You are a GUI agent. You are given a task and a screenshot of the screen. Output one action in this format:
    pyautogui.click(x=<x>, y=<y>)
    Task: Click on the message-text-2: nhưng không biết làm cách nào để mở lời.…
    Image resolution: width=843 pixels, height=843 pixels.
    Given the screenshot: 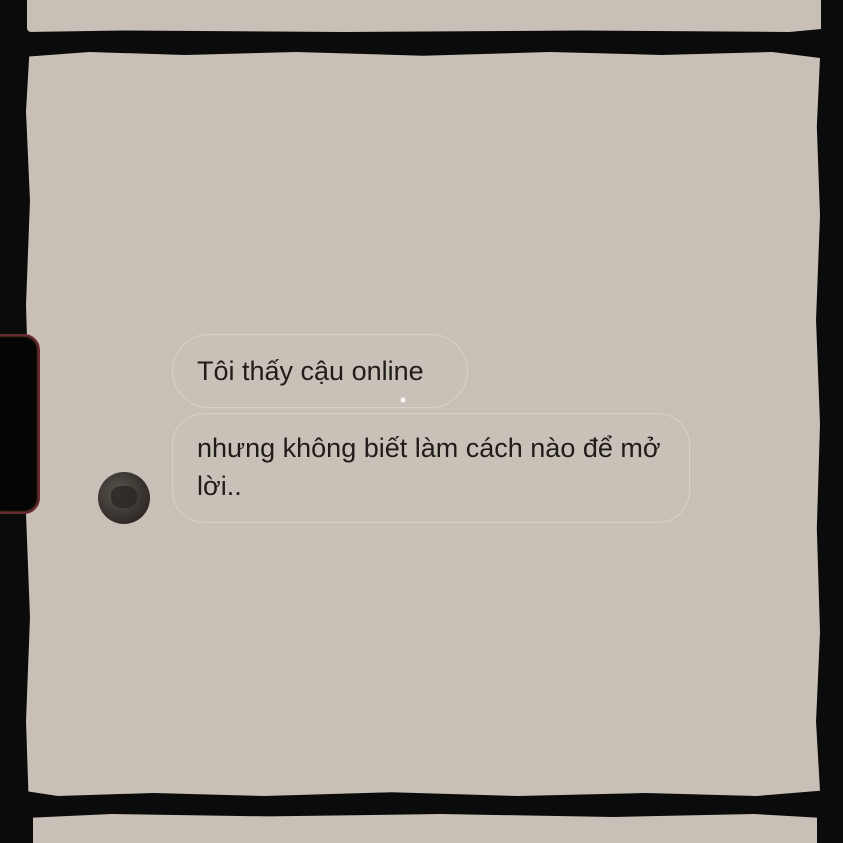 What is the action you would take?
    pyautogui.click(x=429, y=467)
    